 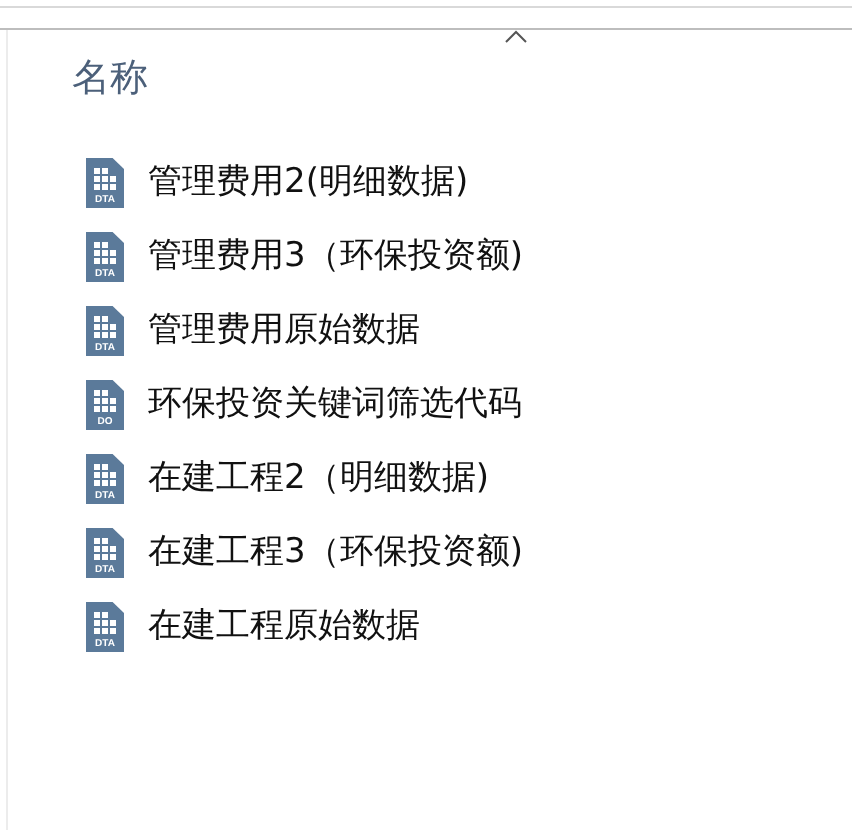 What do you see at coordinates (110, 78) in the screenshot?
I see `column-header: 名称` at bounding box center [110, 78].